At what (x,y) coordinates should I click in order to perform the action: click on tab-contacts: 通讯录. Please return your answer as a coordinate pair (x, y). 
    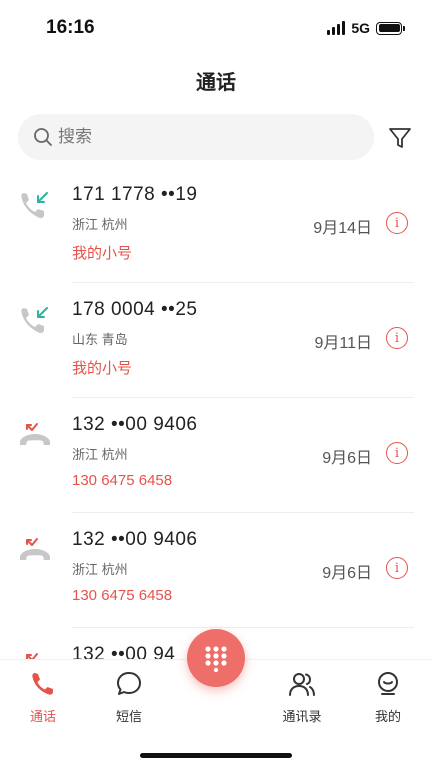
    Looking at the image, I should click on (302, 698).